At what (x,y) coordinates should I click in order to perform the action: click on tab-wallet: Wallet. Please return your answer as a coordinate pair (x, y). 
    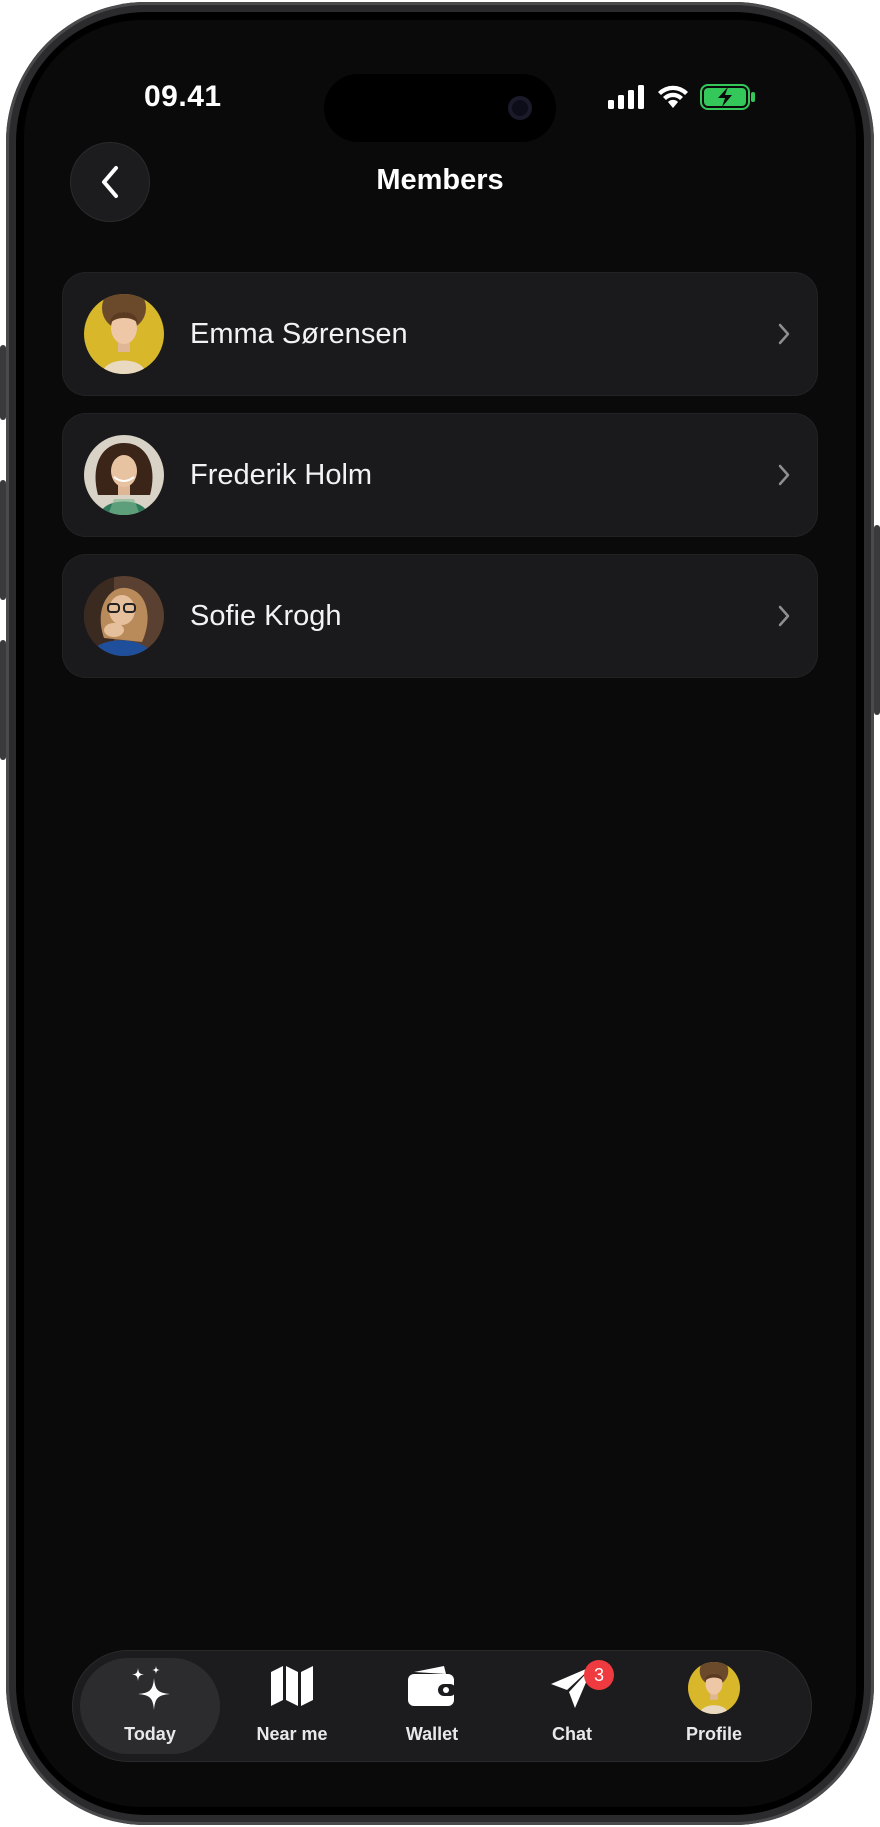
    Looking at the image, I should click on (432, 1706).